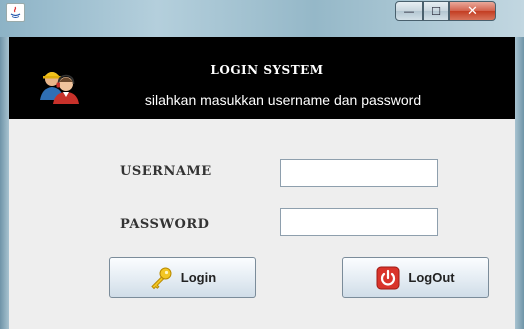 This screenshot has height=329, width=524. Describe the element at coordinates (436, 11) in the screenshot. I see `maximize-button: ☐` at that location.